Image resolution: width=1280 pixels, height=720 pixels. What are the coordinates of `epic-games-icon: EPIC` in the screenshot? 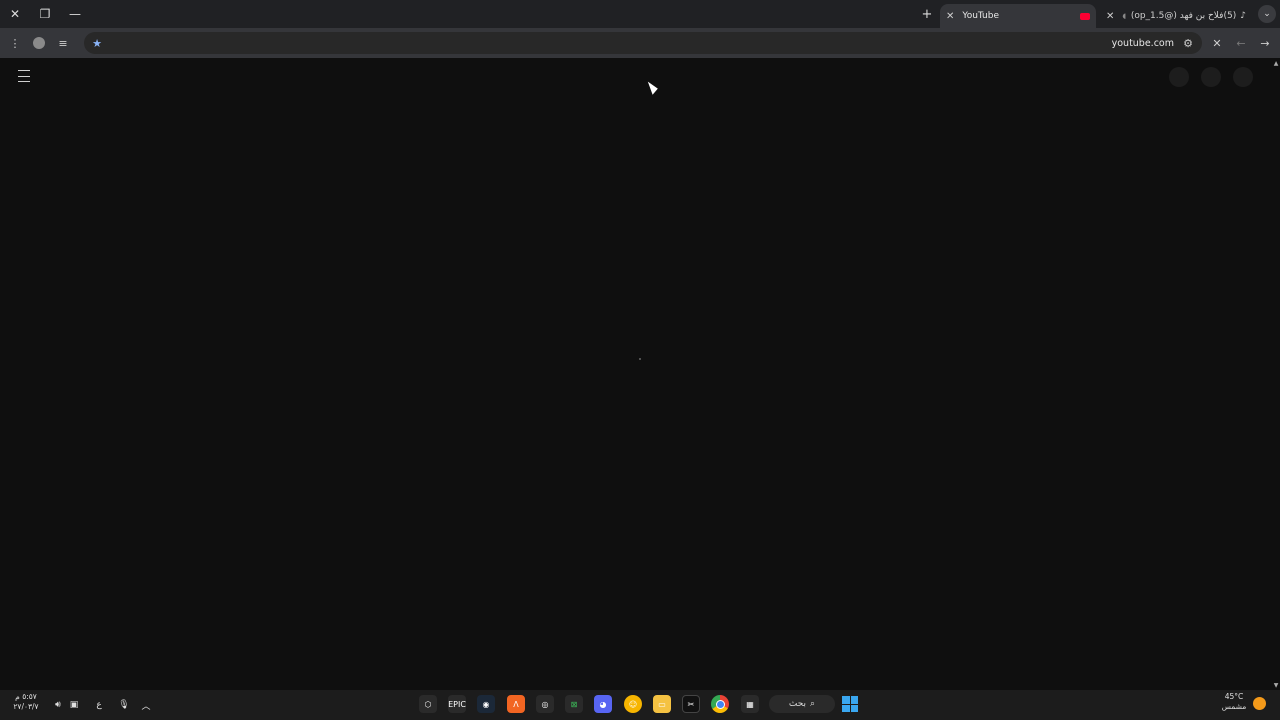 It's located at (457, 704).